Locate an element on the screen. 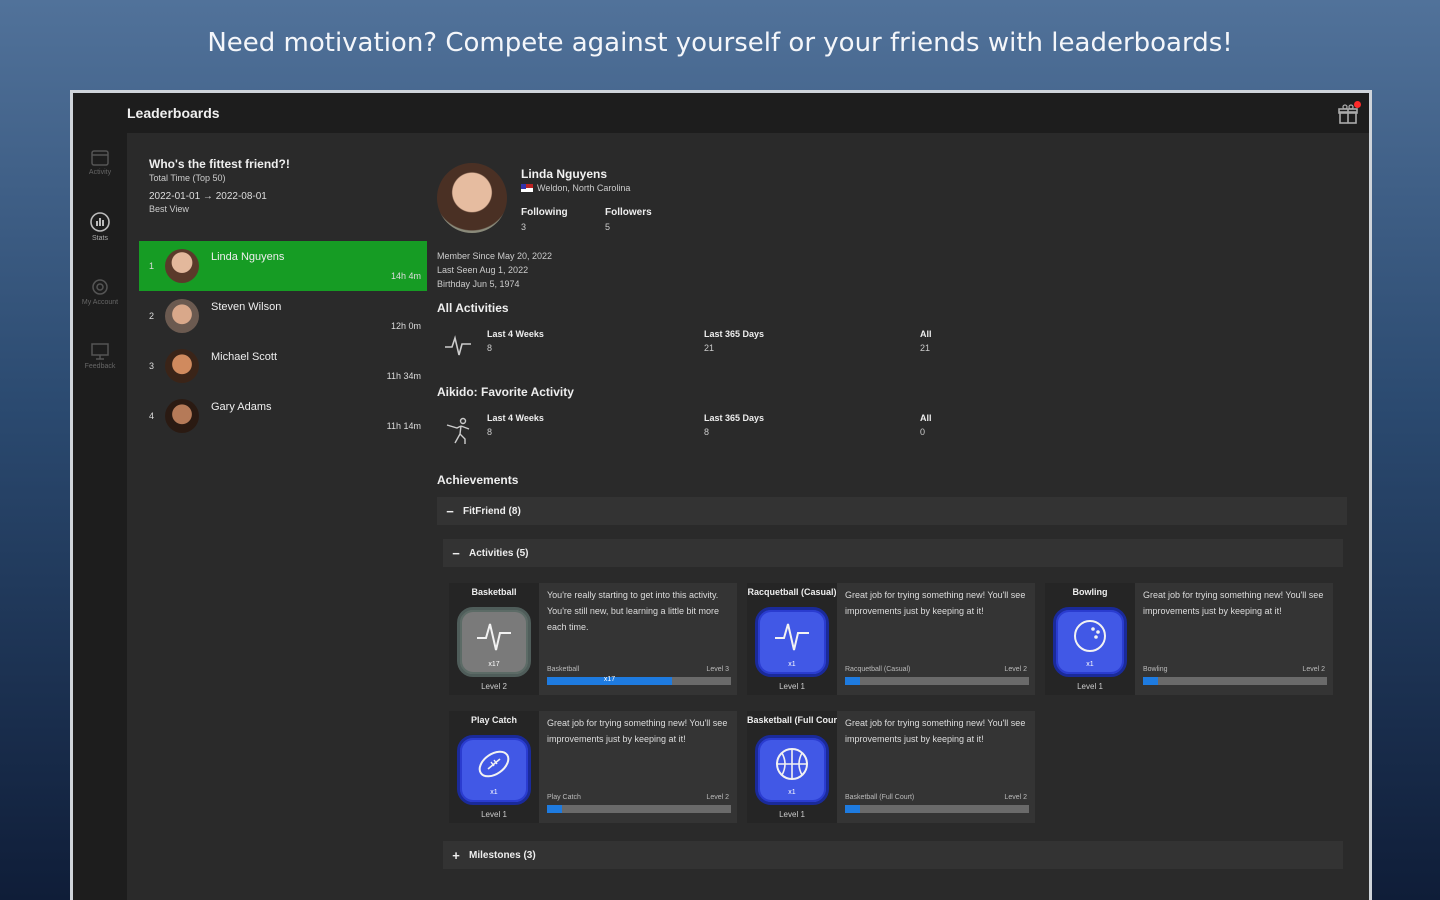  progress-activity-label: Racquetball (Casual) is located at coordinates (878, 669).